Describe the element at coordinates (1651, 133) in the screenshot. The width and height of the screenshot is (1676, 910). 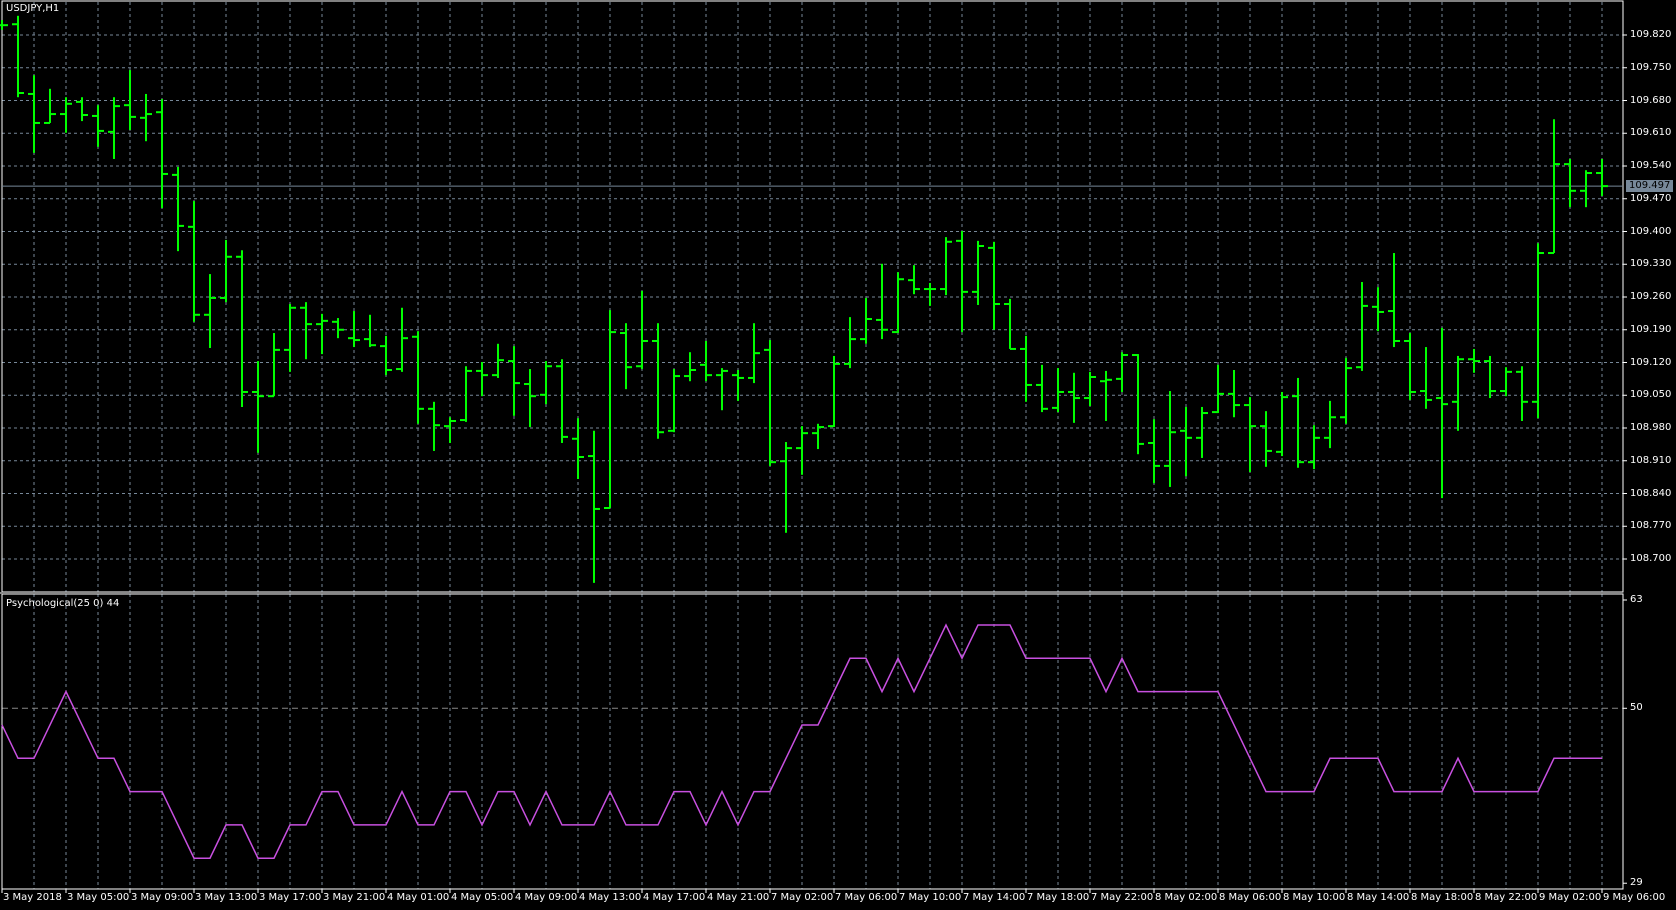
I see `price-axis-label: 109.610` at that location.